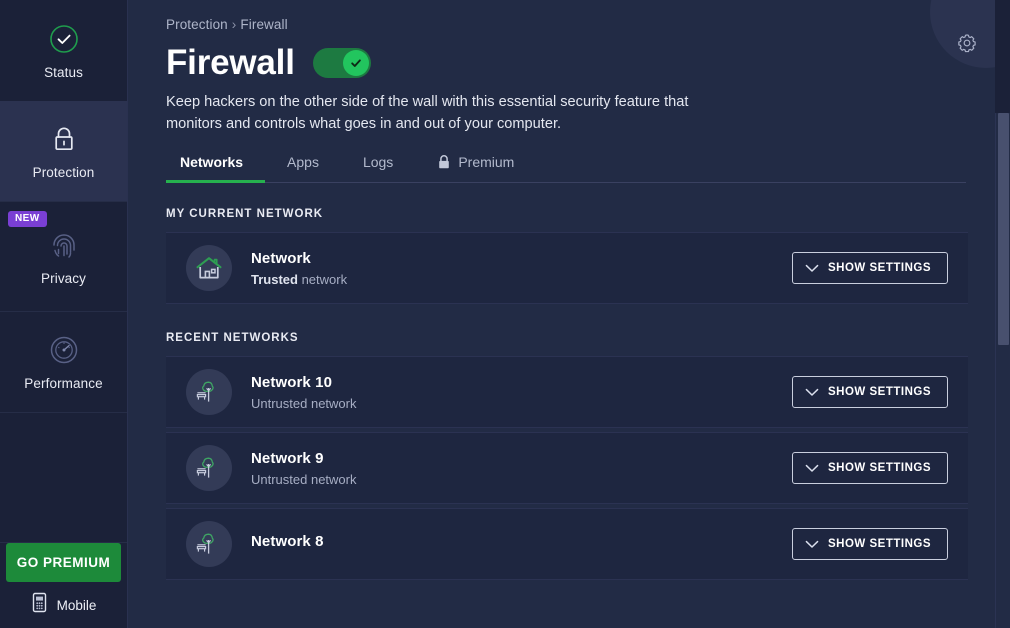  Describe the element at coordinates (27, 219) in the screenshot. I see `new-badge: NEW` at that location.